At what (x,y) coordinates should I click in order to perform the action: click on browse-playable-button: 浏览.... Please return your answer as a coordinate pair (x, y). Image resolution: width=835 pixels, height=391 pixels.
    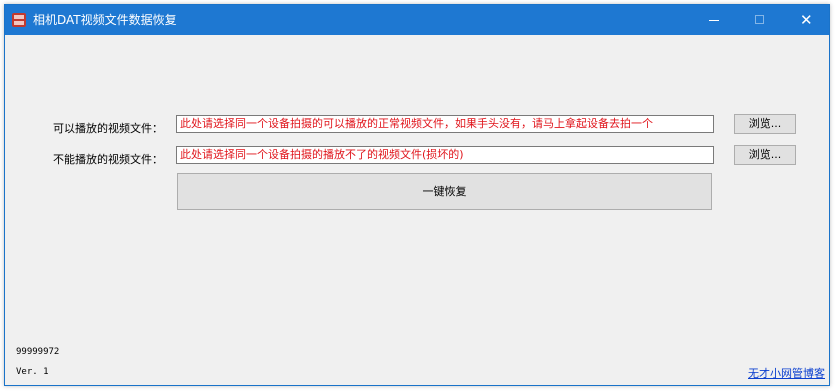
    Looking at the image, I should click on (765, 124).